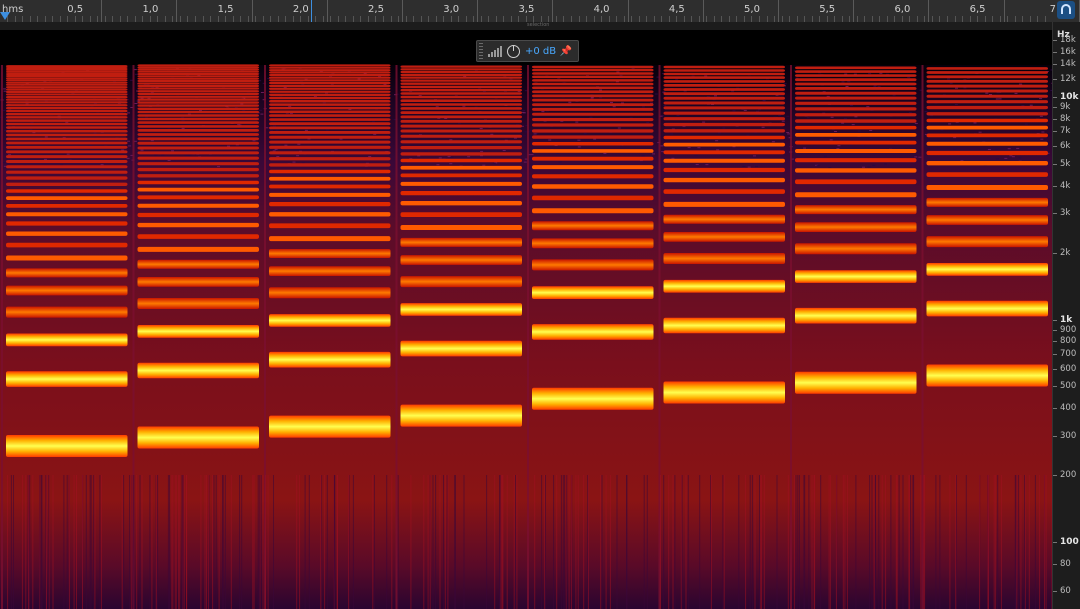  What do you see at coordinates (1068, 353) in the screenshot?
I see `frequency-label: 700` at bounding box center [1068, 353].